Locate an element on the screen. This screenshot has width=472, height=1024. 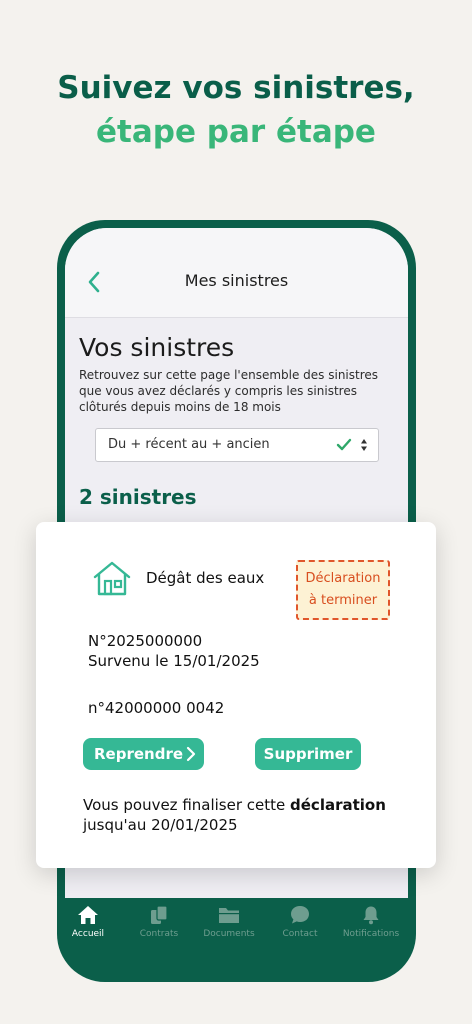
page-title: Vos sinistres is located at coordinates (157, 347).